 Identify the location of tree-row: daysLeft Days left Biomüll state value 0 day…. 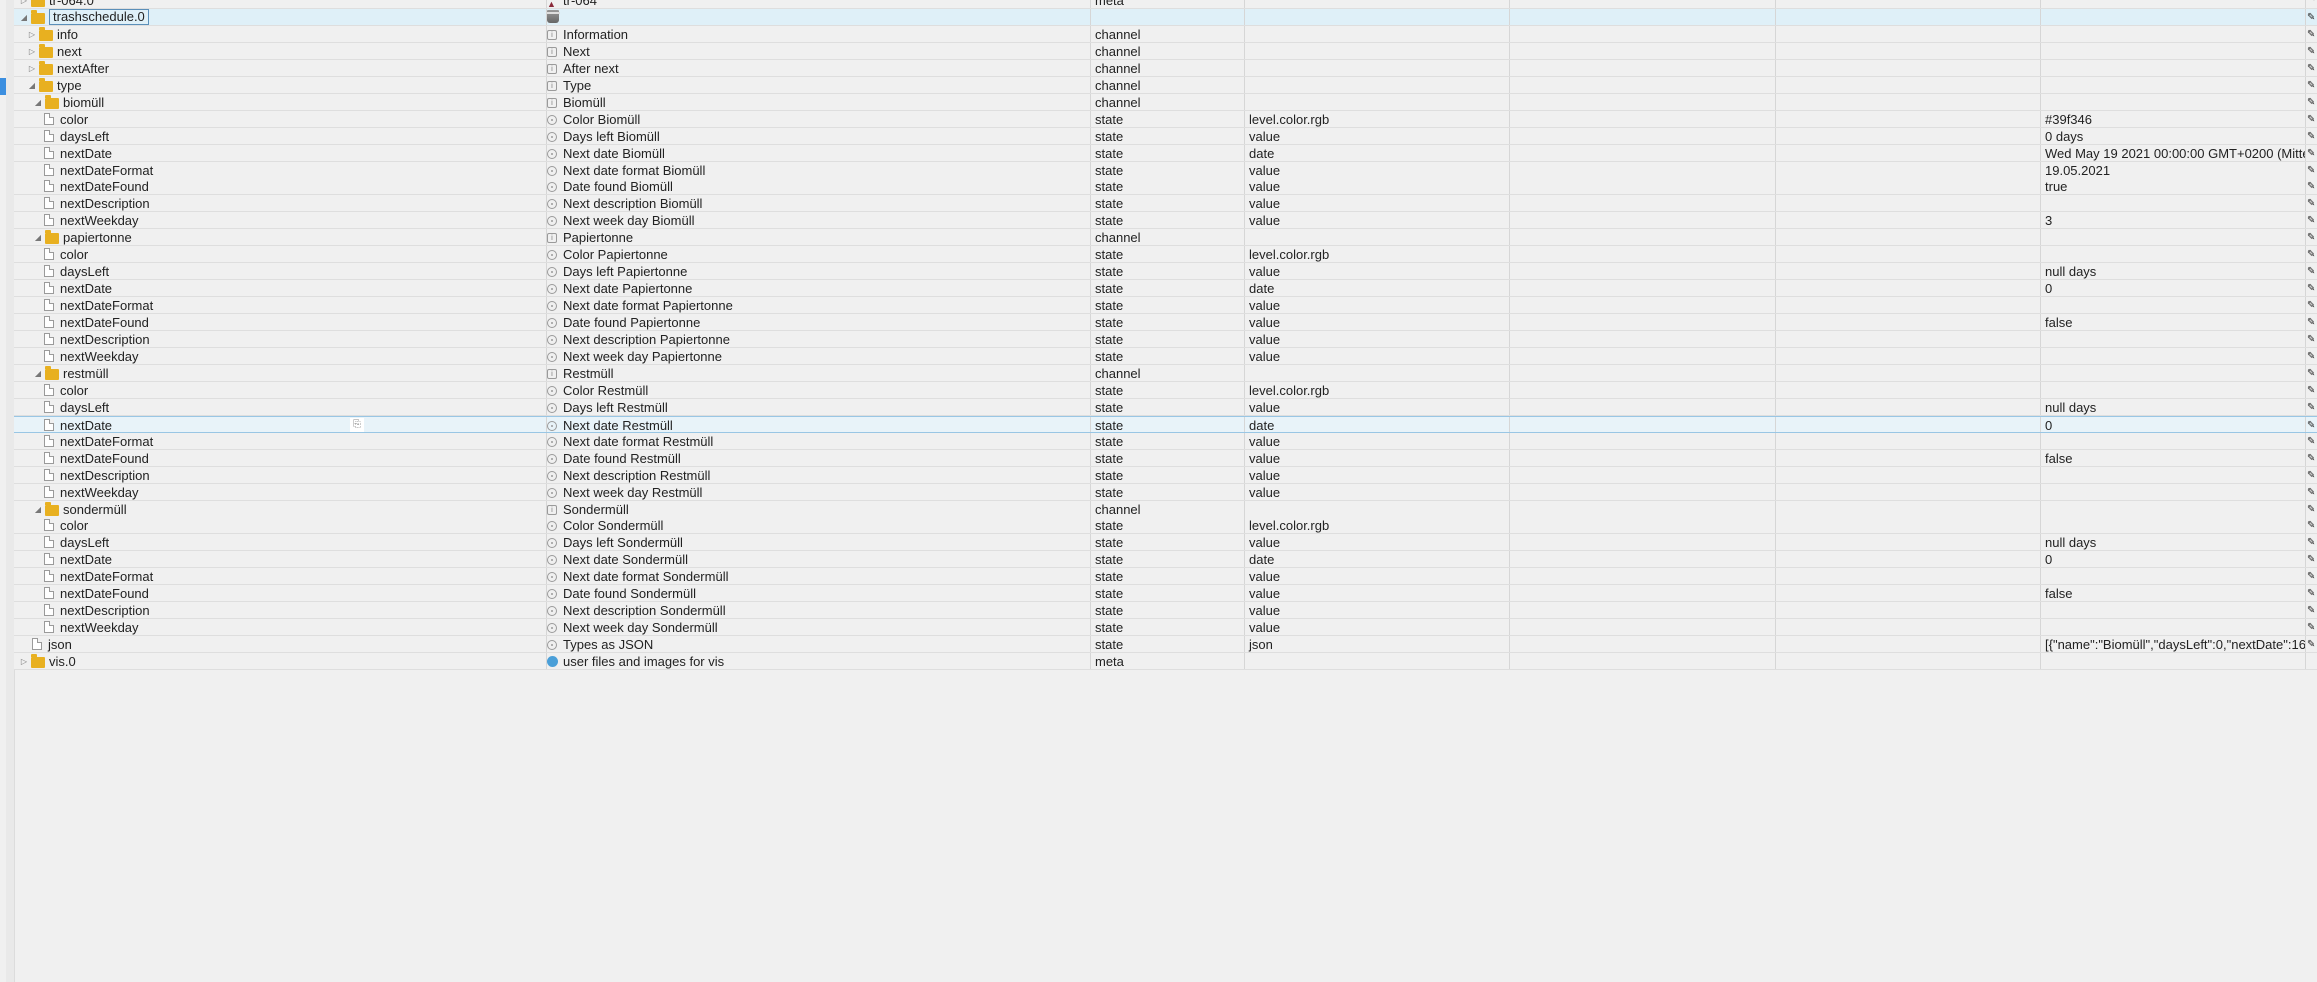
(1165, 136).